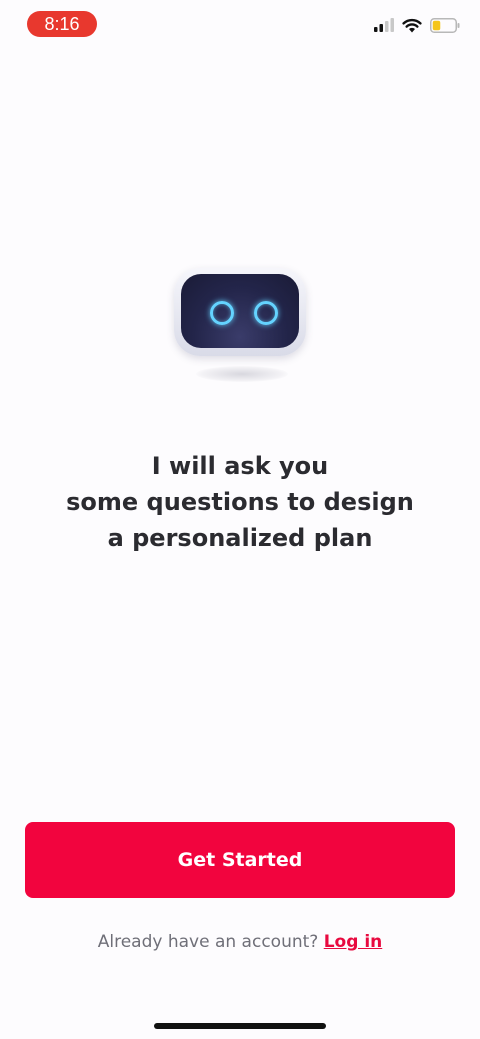 This screenshot has width=480, height=1039. Describe the element at coordinates (242, 374) in the screenshot. I see `robot-shadow` at that location.